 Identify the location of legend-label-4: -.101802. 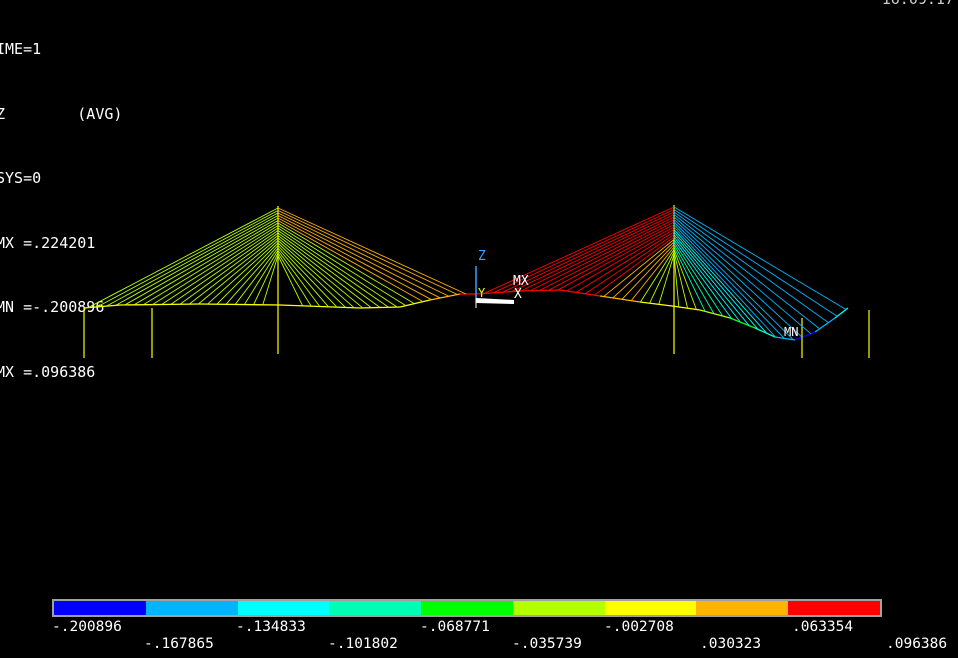
(363, 644).